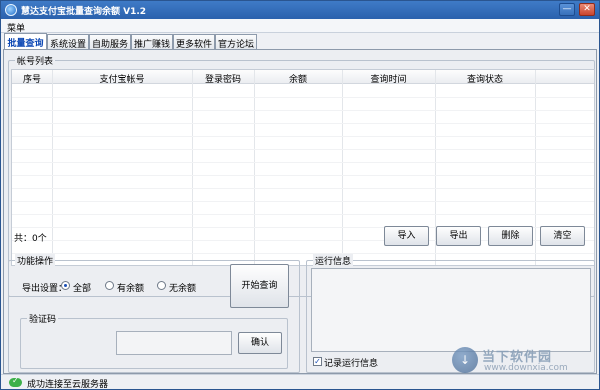 This screenshot has width=600, height=390. I want to click on captcha-input, so click(174, 343).